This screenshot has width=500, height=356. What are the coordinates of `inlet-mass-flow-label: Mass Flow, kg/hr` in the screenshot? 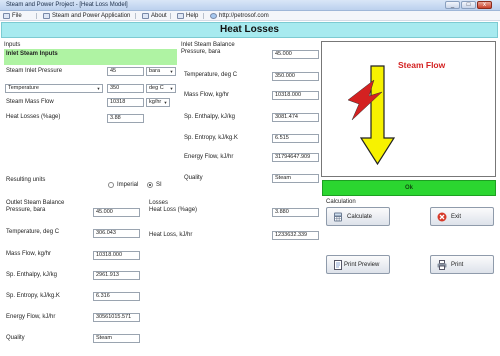 It's located at (207, 95).